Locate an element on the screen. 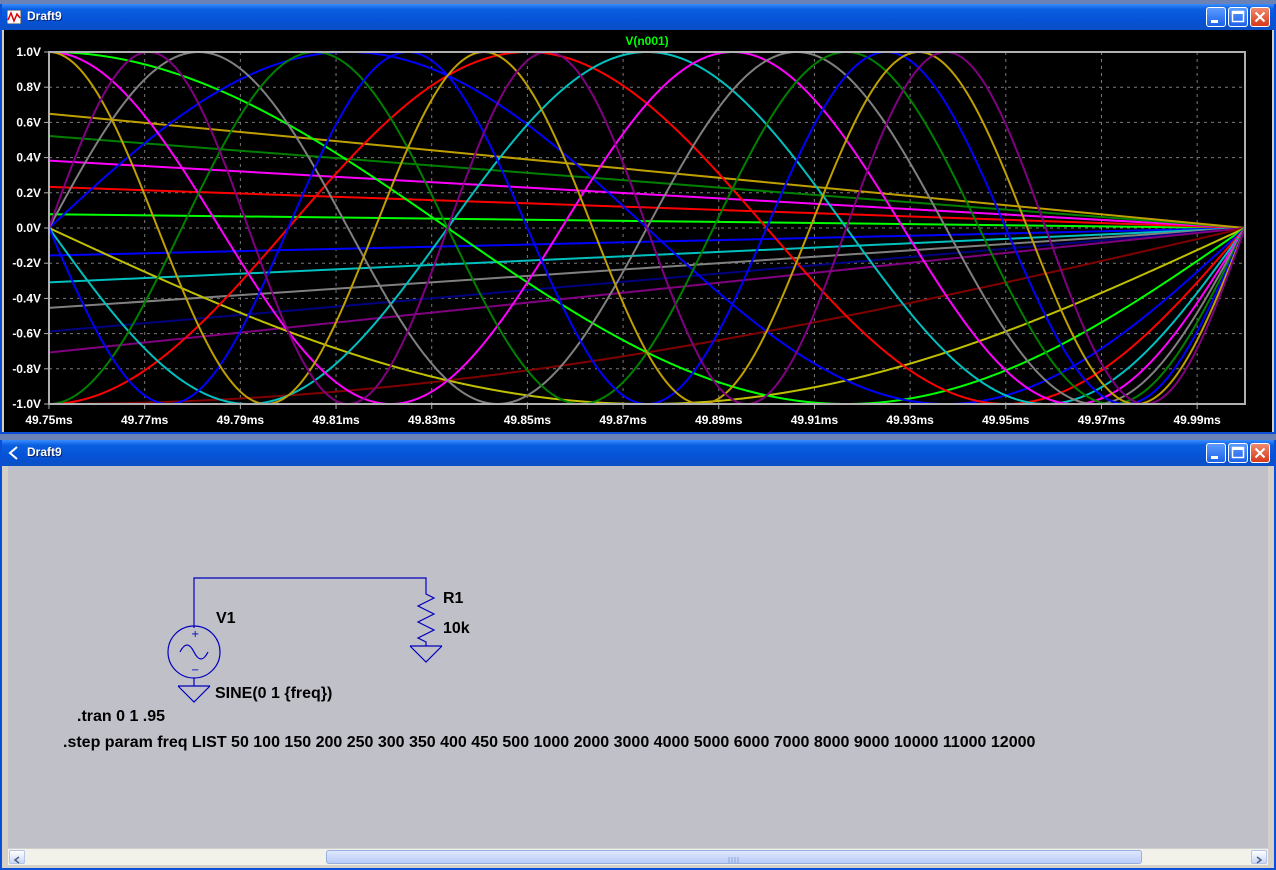 The height and width of the screenshot is (870, 1276). schematic-close-button is located at coordinates (1260, 453).